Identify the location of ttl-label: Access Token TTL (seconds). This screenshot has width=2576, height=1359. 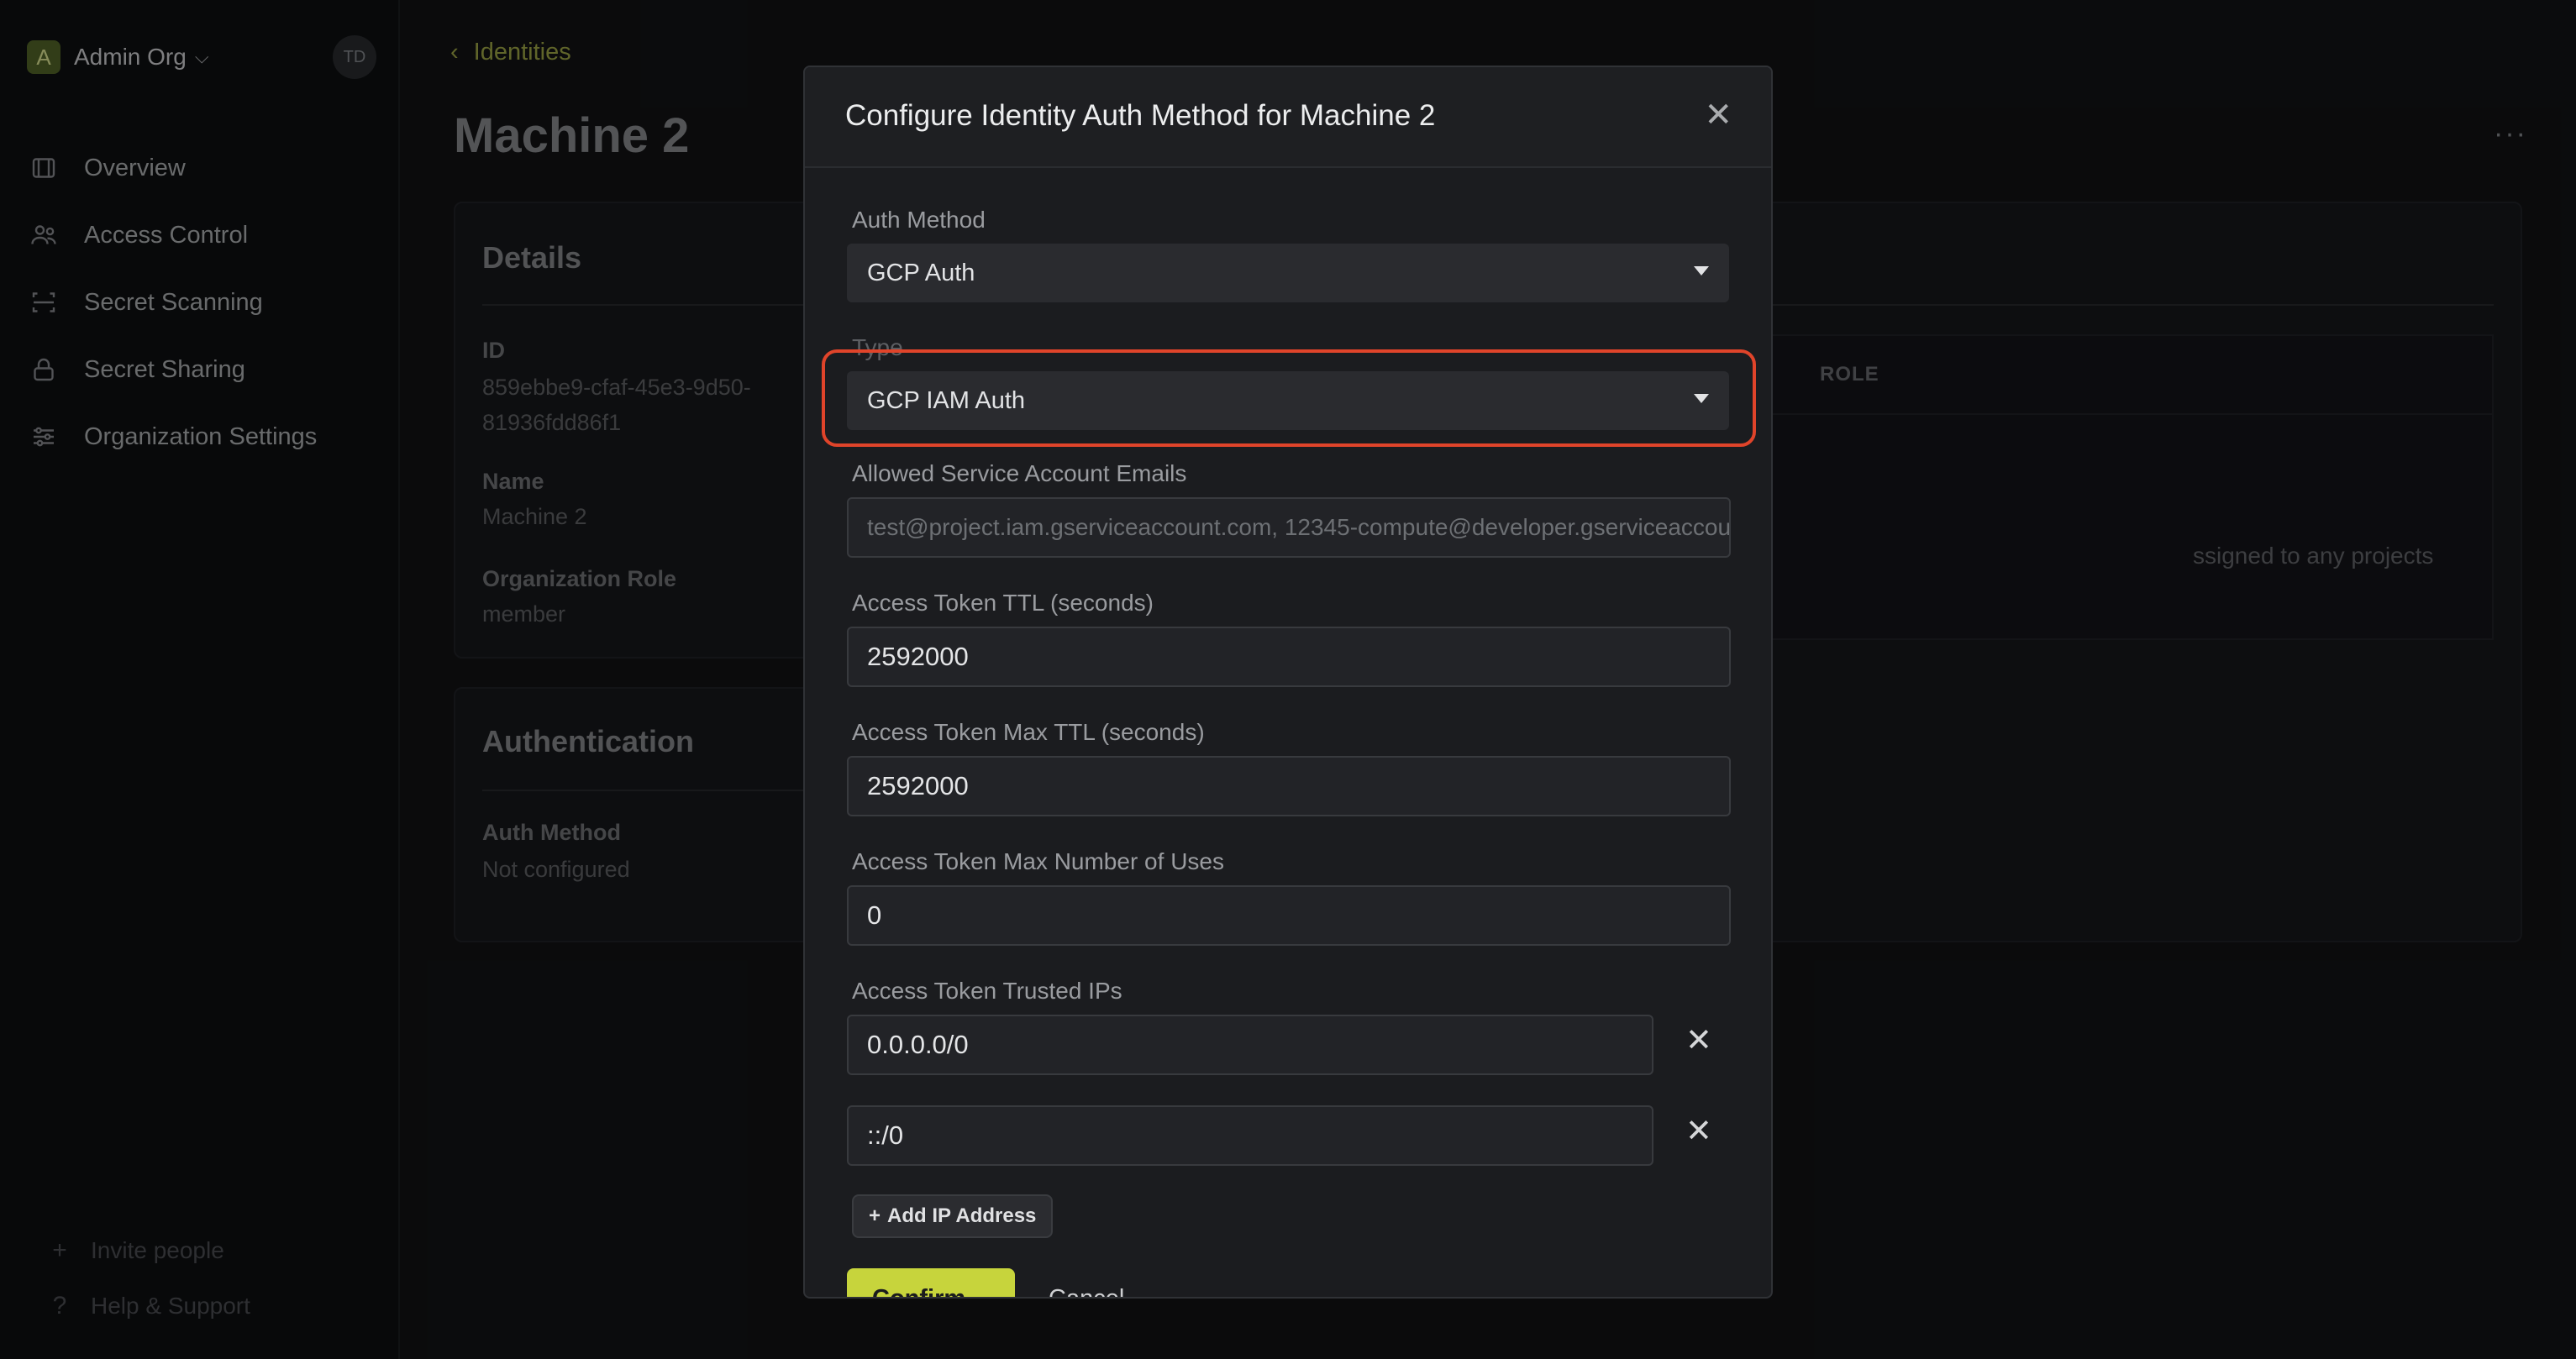
(1003, 603).